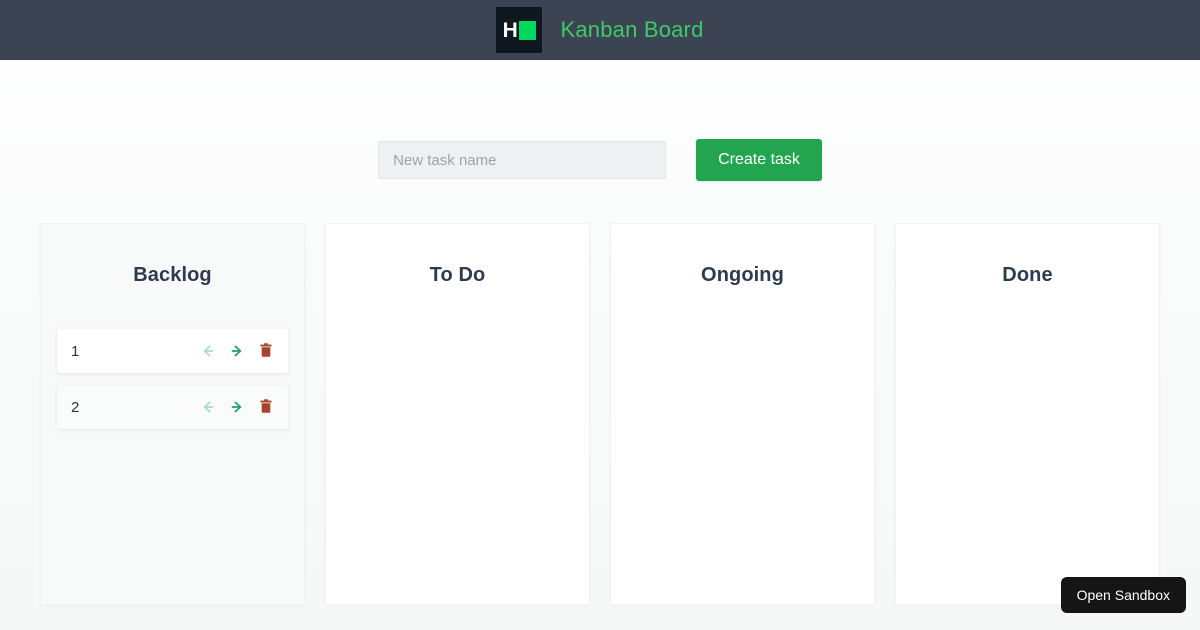 Image resolution: width=1200 pixels, height=630 pixels. Describe the element at coordinates (172, 407) in the screenshot. I see `task-card: 2` at that location.